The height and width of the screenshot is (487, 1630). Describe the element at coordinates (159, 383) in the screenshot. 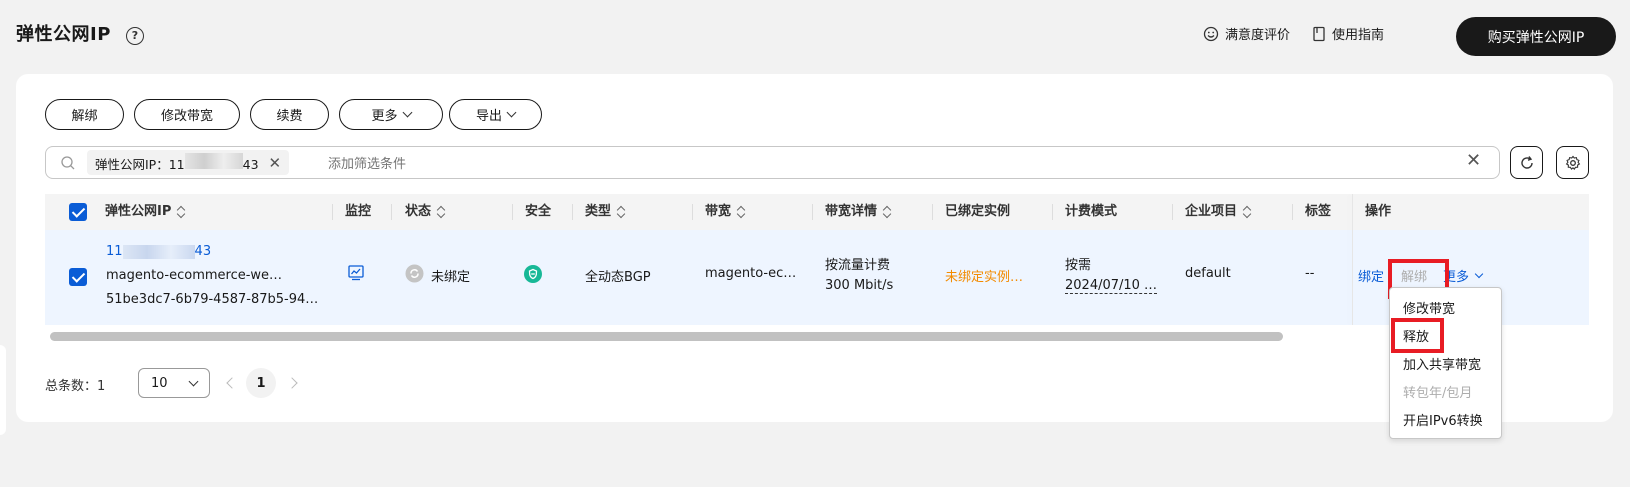

I see `page-size-value: 10` at that location.